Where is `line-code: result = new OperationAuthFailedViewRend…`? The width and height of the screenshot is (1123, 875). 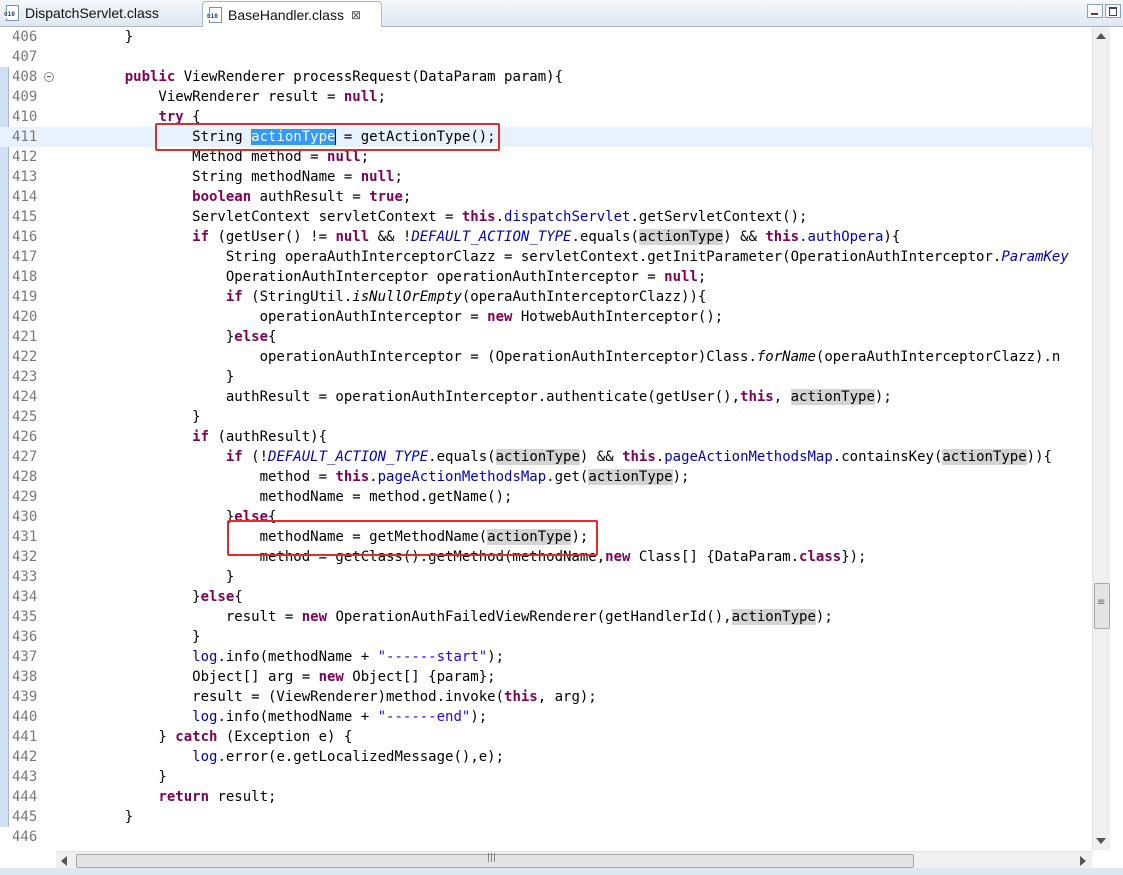 line-code: result = new OperationAuthFailedViewRend… is located at coordinates (462, 617).